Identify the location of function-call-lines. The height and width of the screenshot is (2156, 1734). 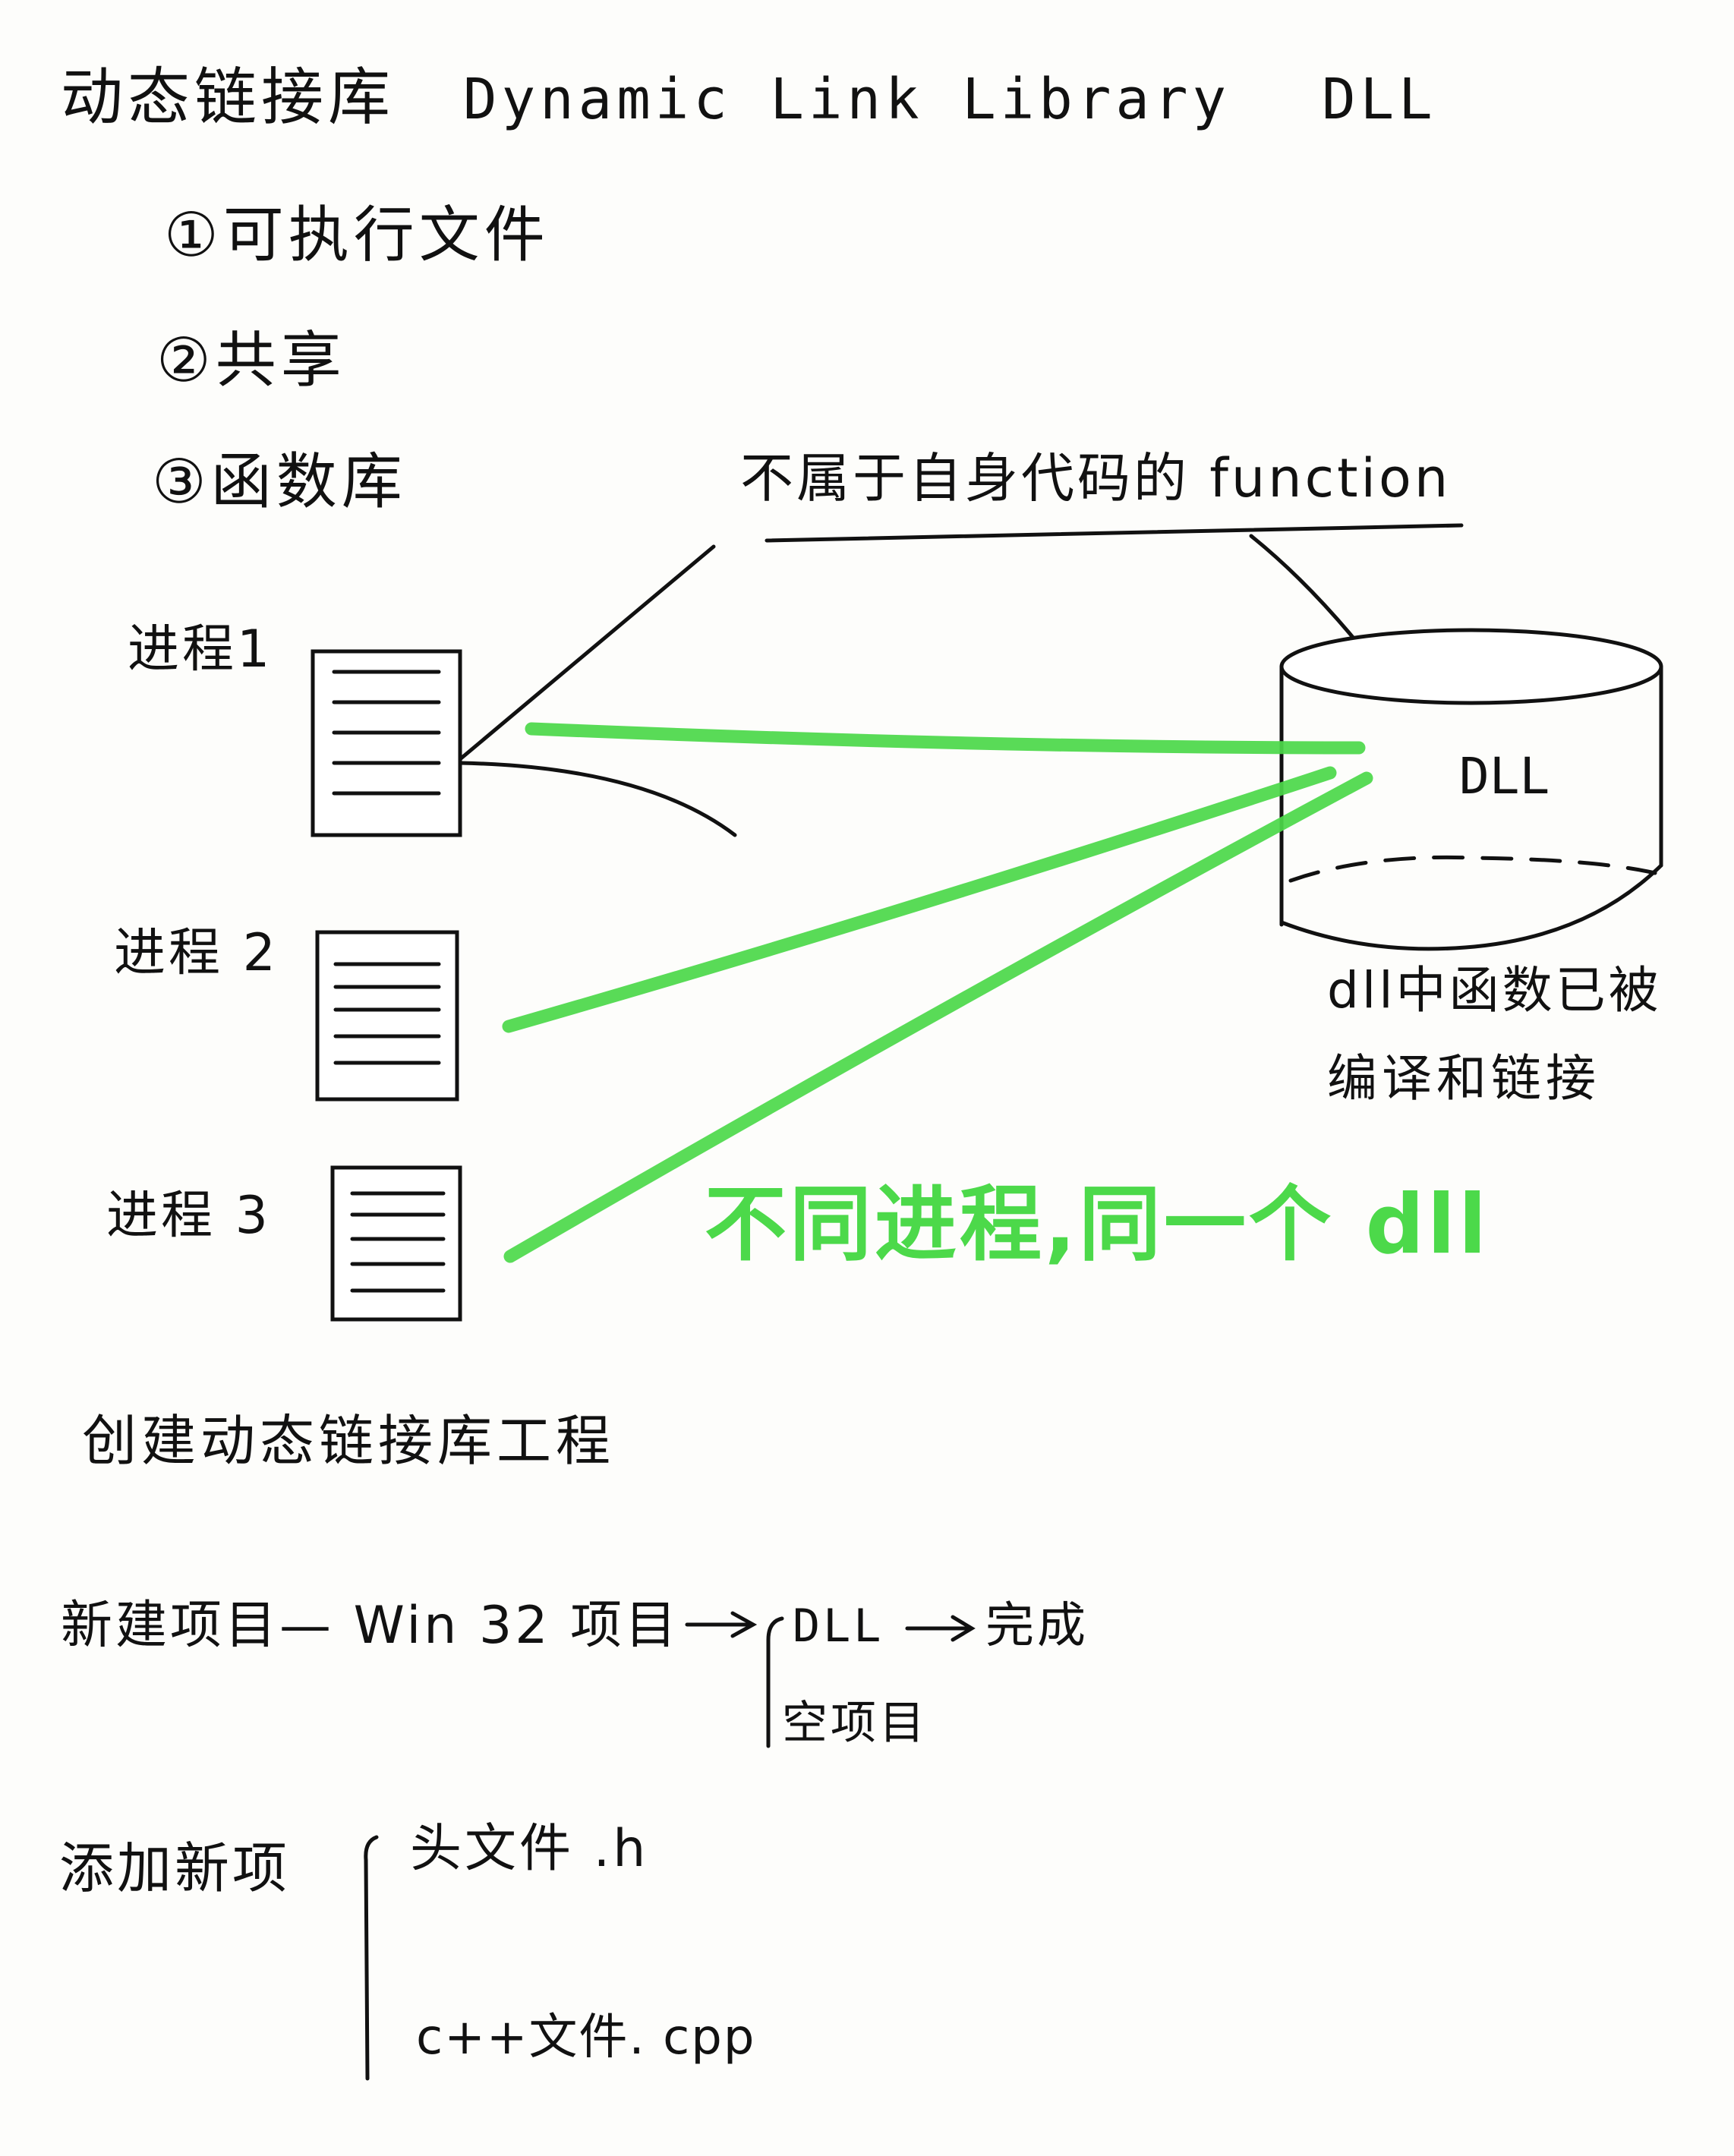
(598, 690).